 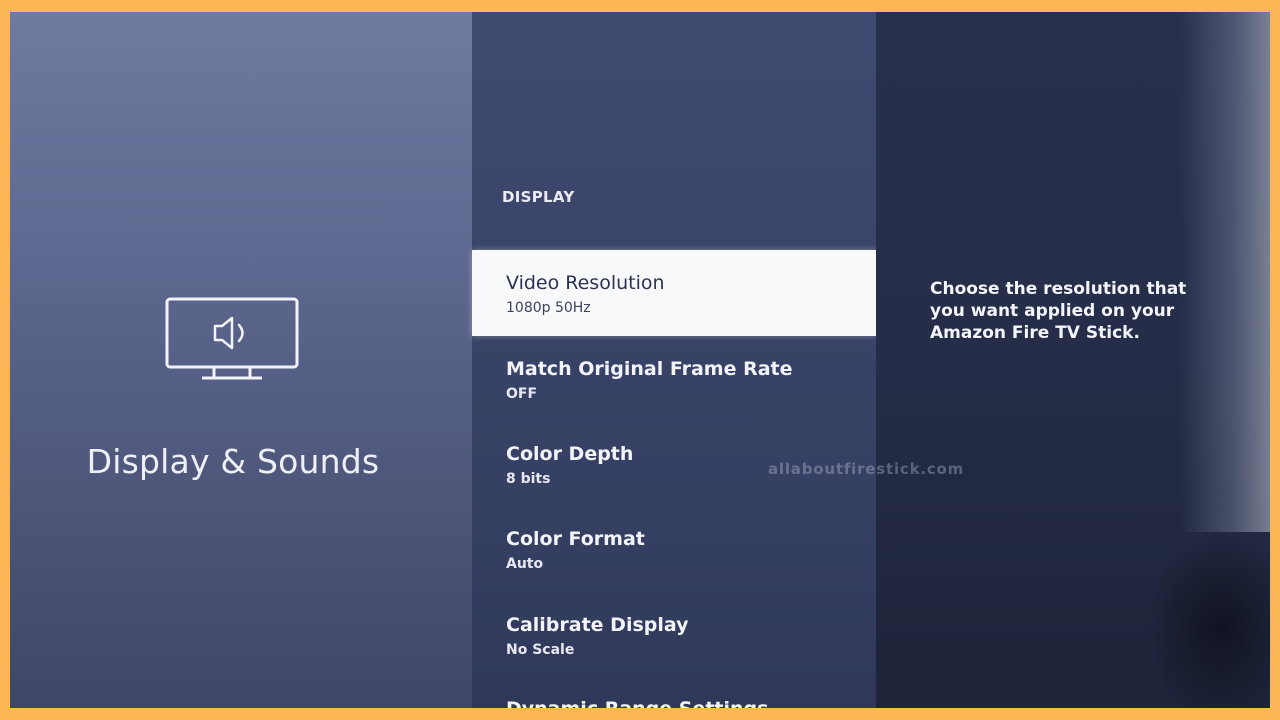 I want to click on tv-speaker-icon, so click(x=232, y=338).